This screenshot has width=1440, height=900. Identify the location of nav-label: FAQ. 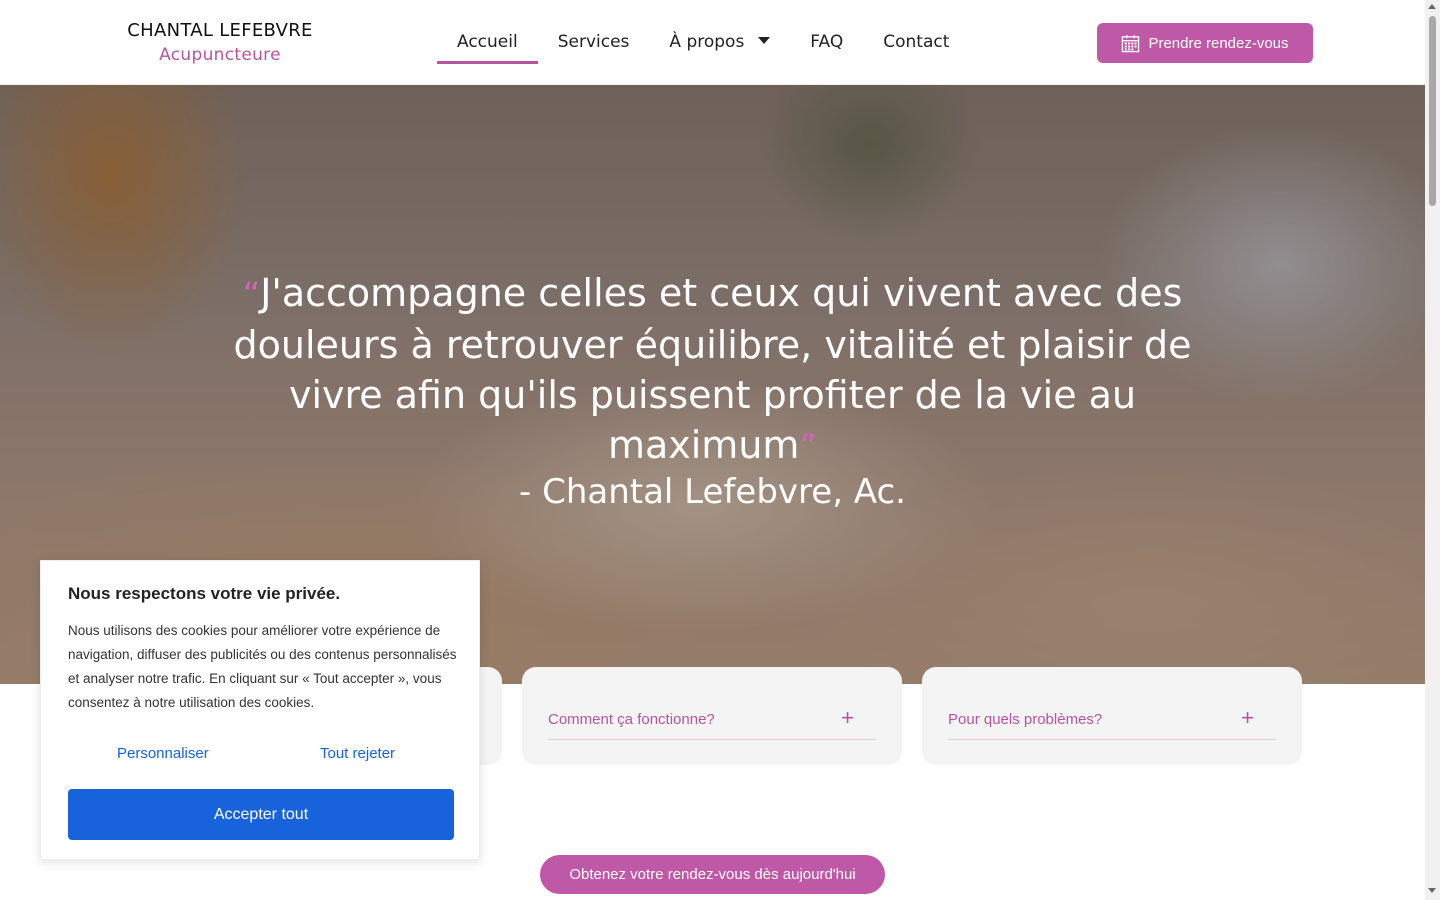
(827, 42).